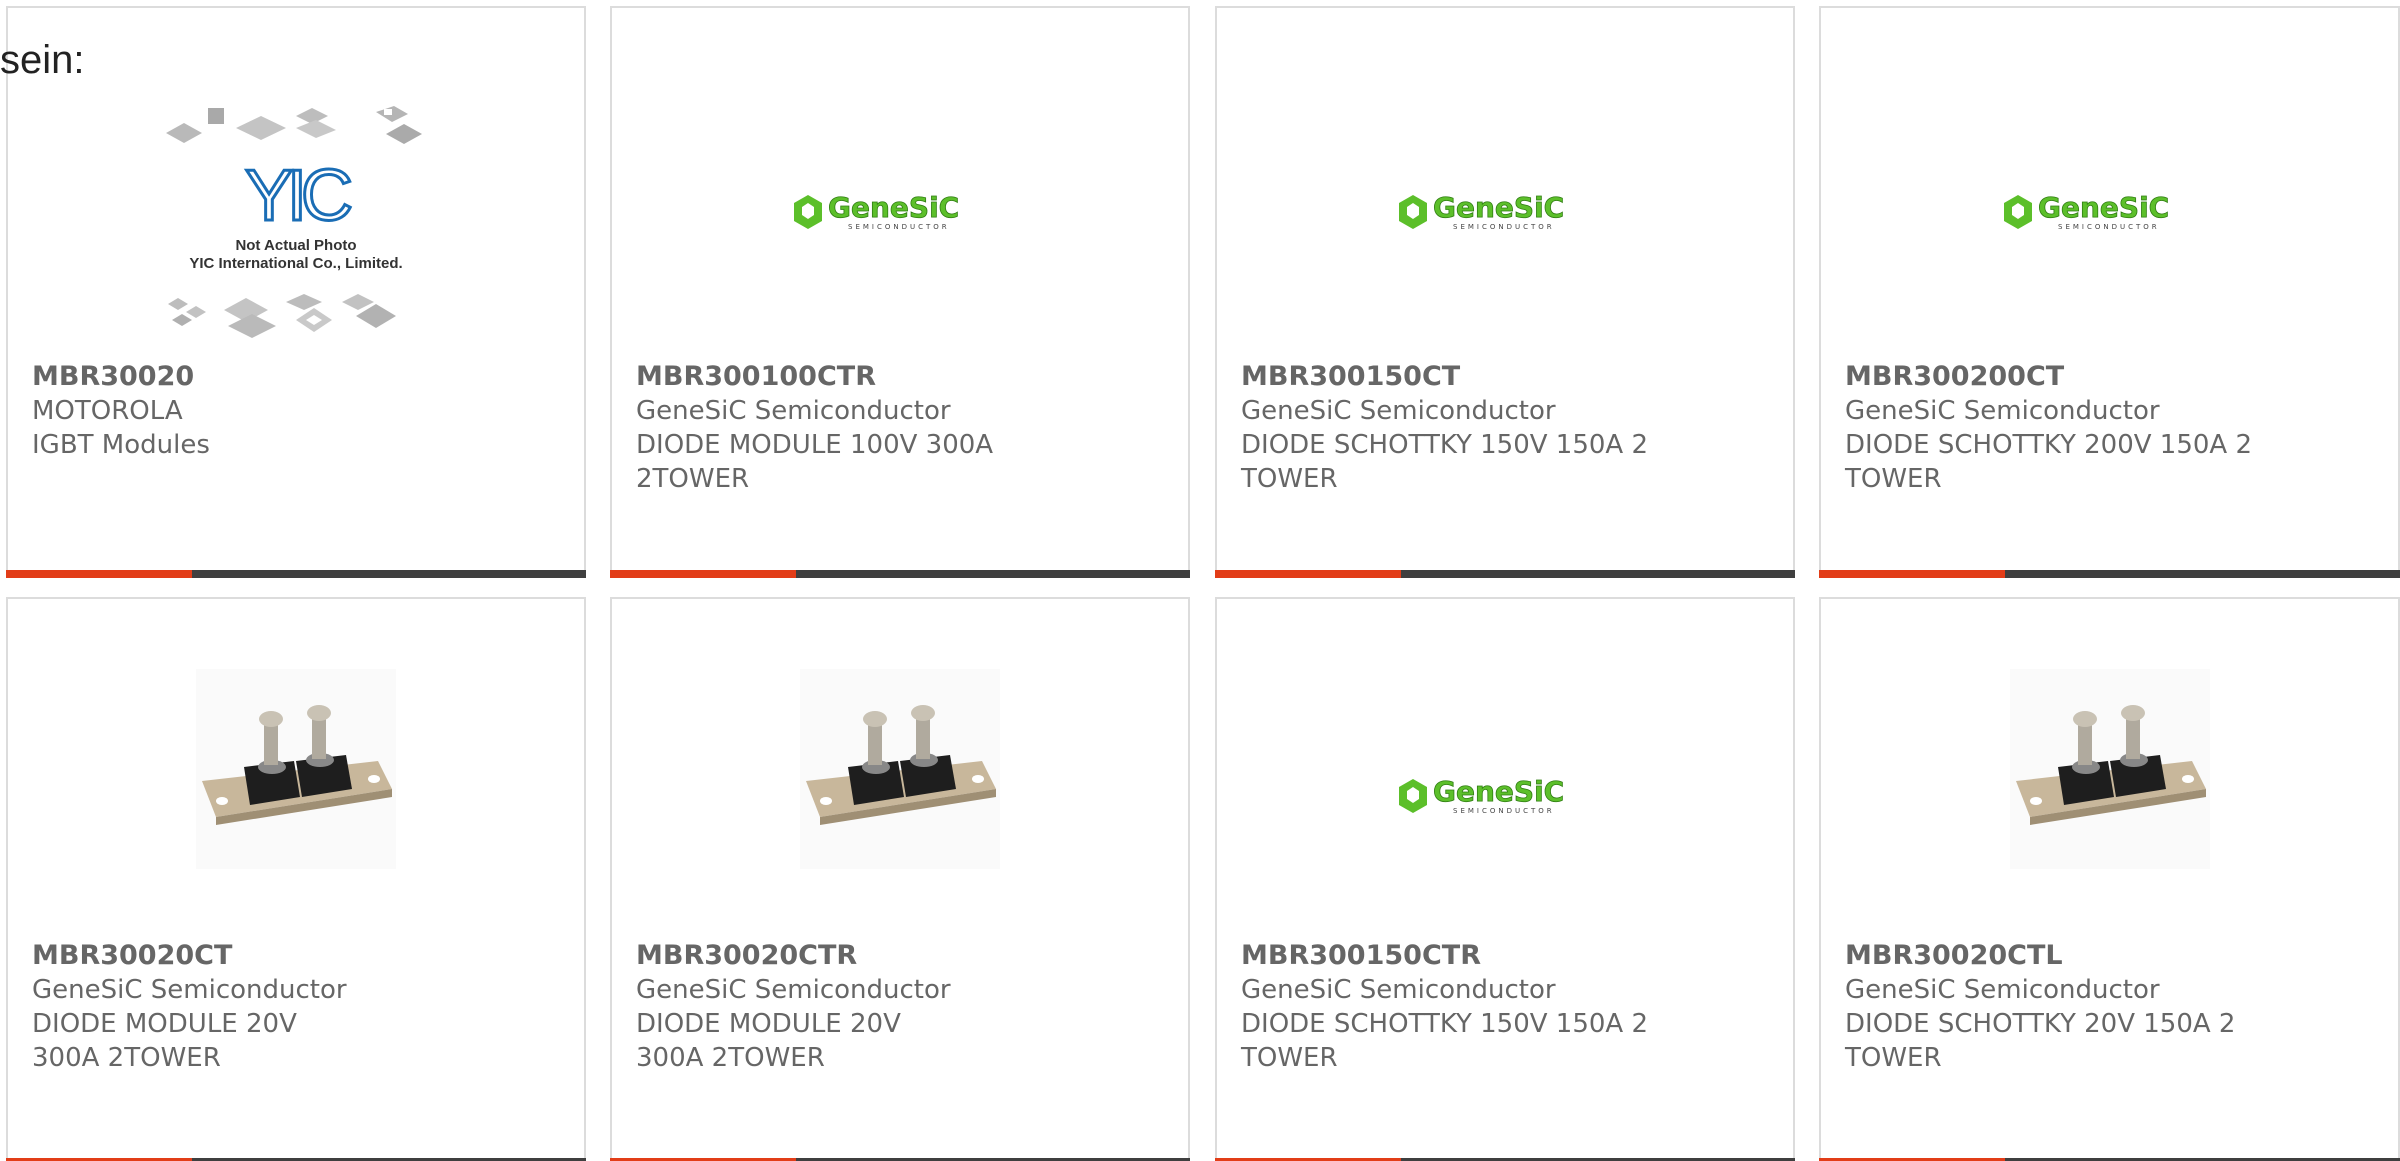 This screenshot has width=2400, height=1161. What do you see at coordinates (42, 60) in the screenshot?
I see `lead-text: sein:` at bounding box center [42, 60].